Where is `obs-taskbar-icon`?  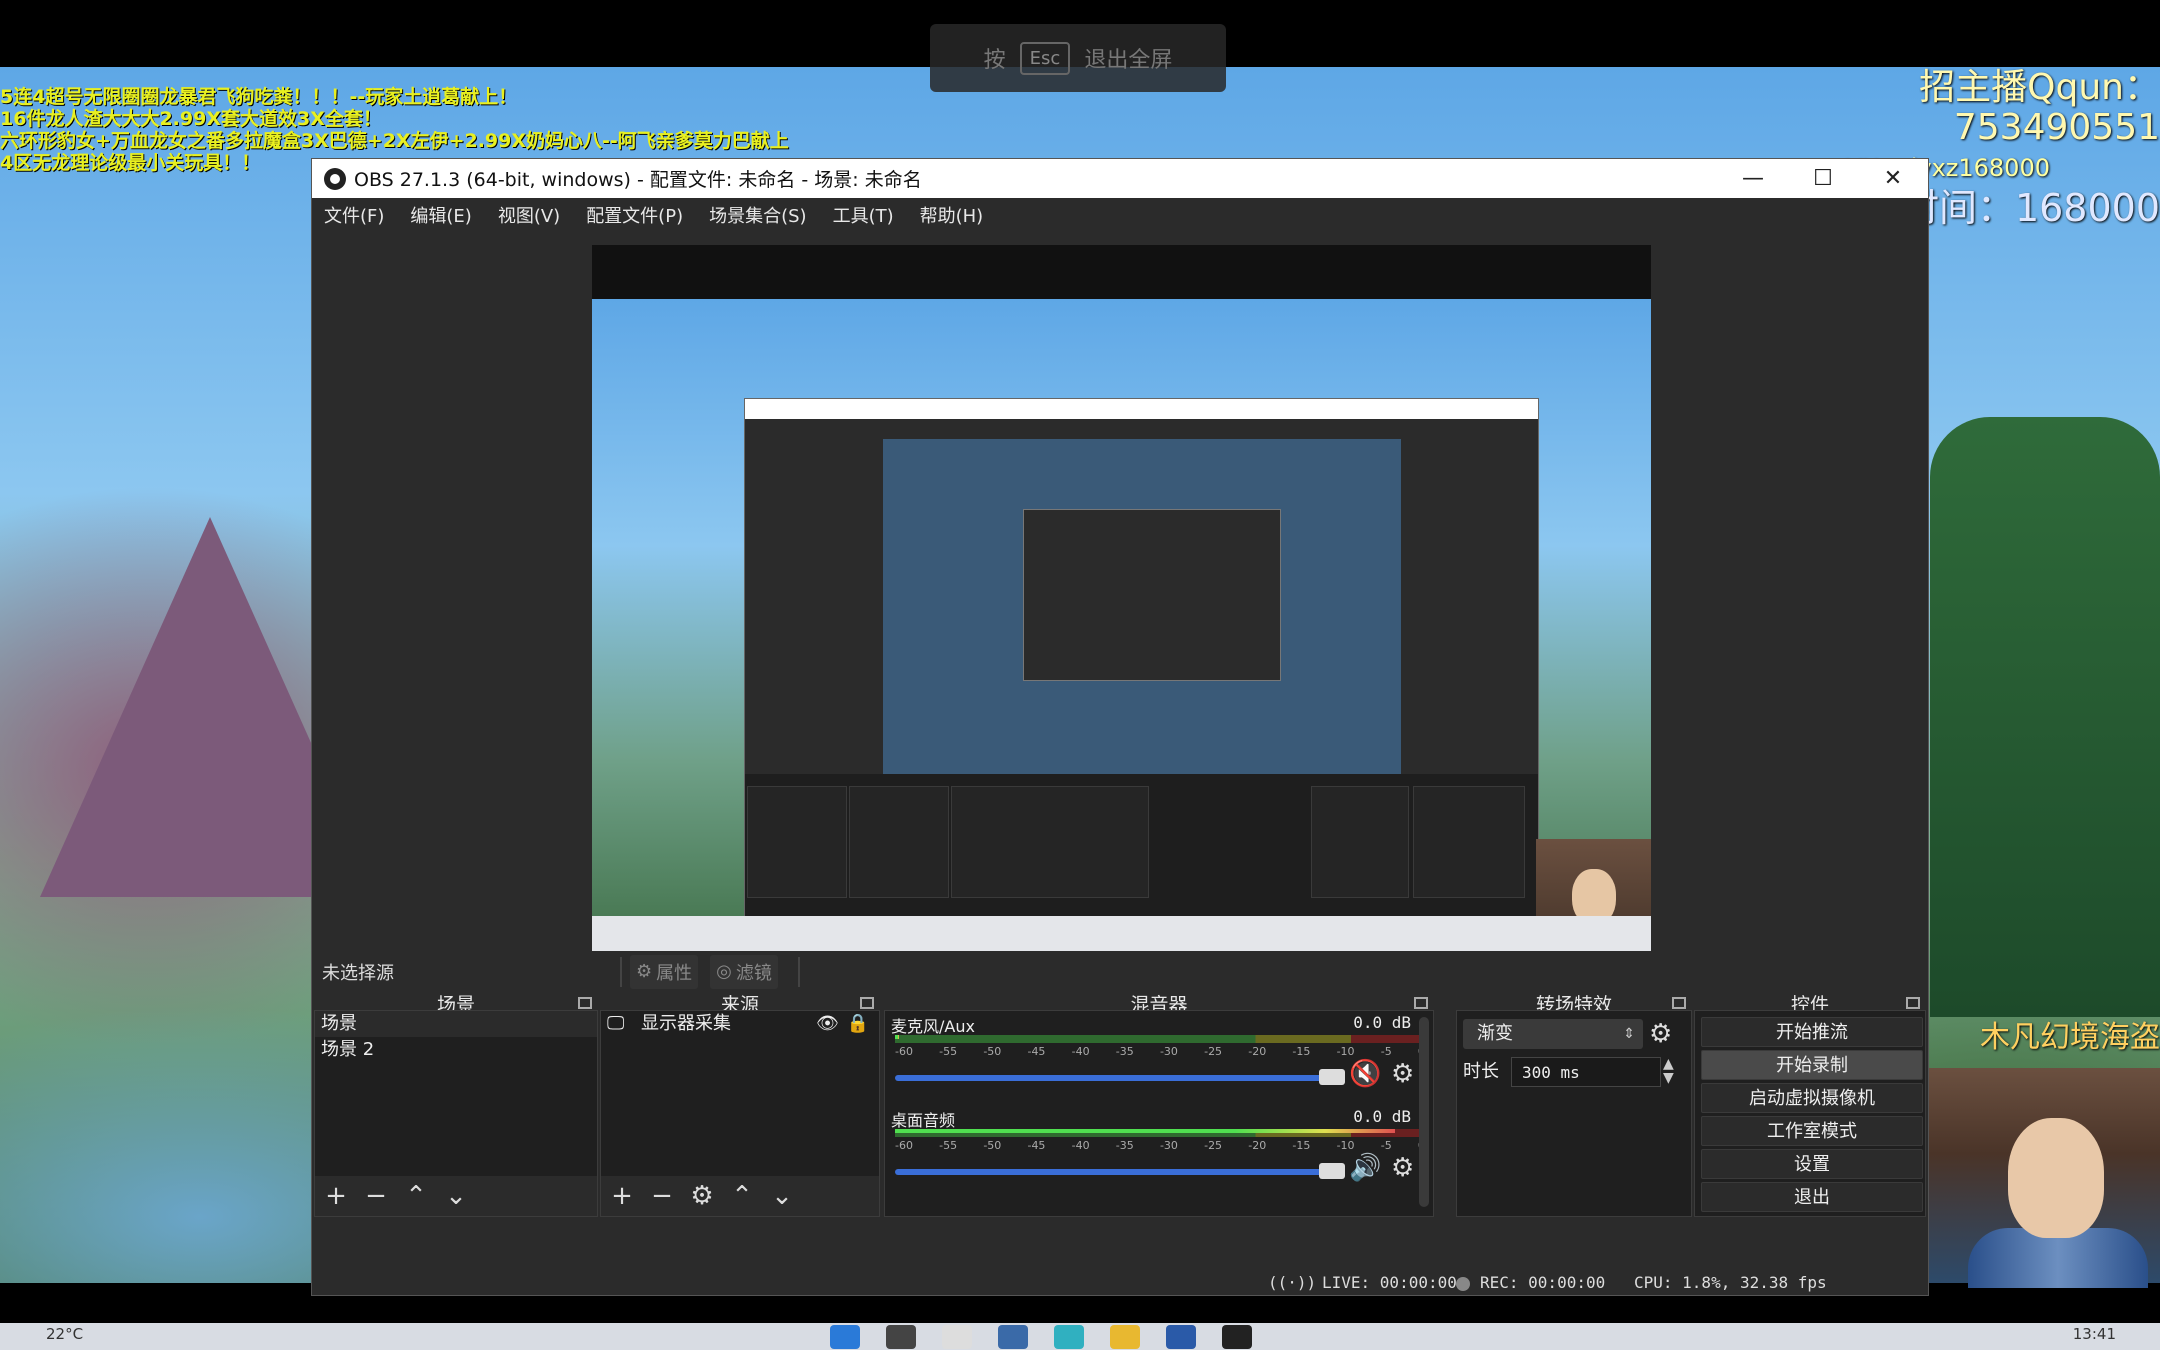 obs-taskbar-icon is located at coordinates (1237, 1337).